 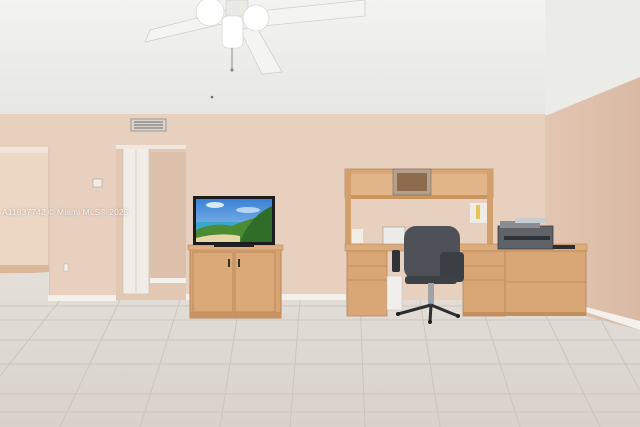 I want to click on thermostat, so click(x=97, y=183).